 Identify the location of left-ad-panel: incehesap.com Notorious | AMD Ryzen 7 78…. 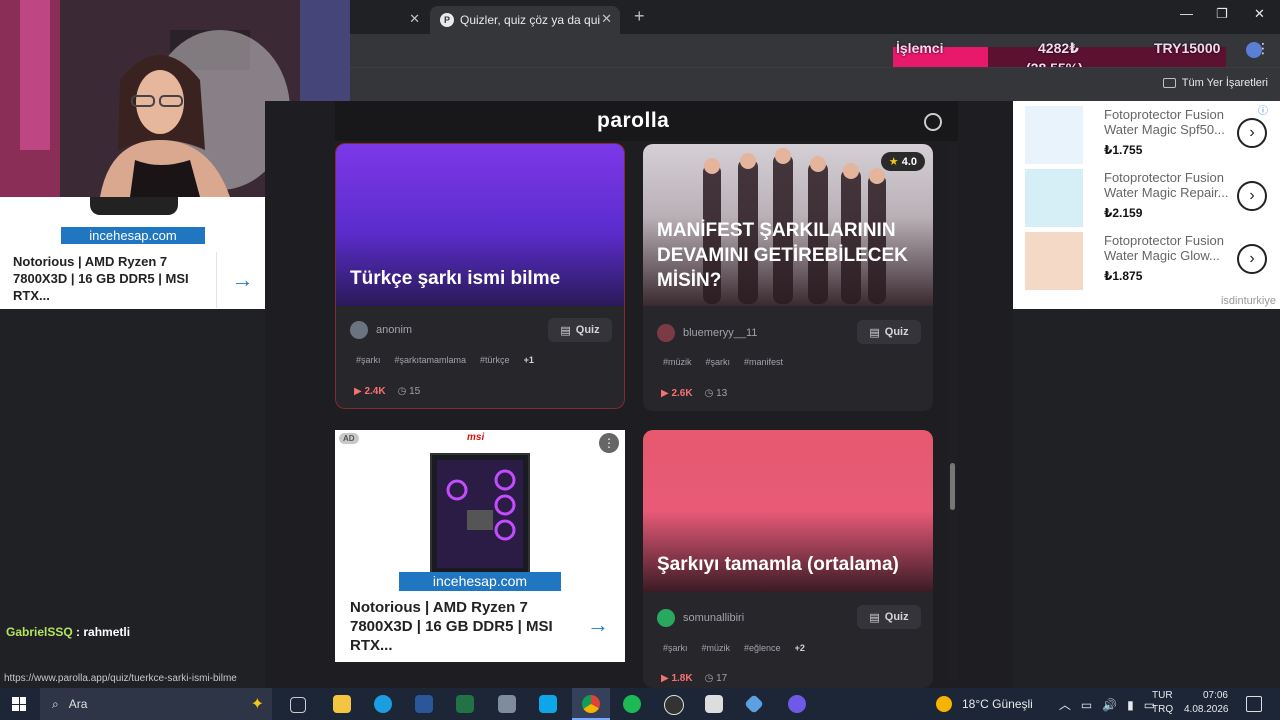
(133, 253).